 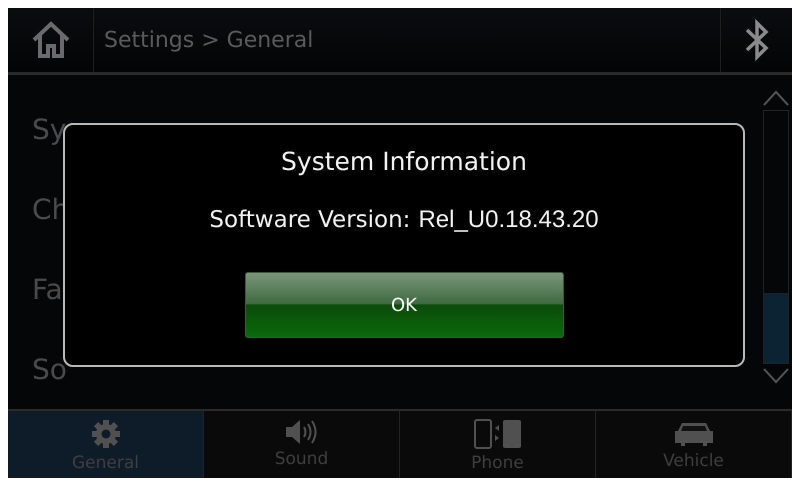 What do you see at coordinates (498, 434) in the screenshot?
I see `phone-and-tablet-icon` at bounding box center [498, 434].